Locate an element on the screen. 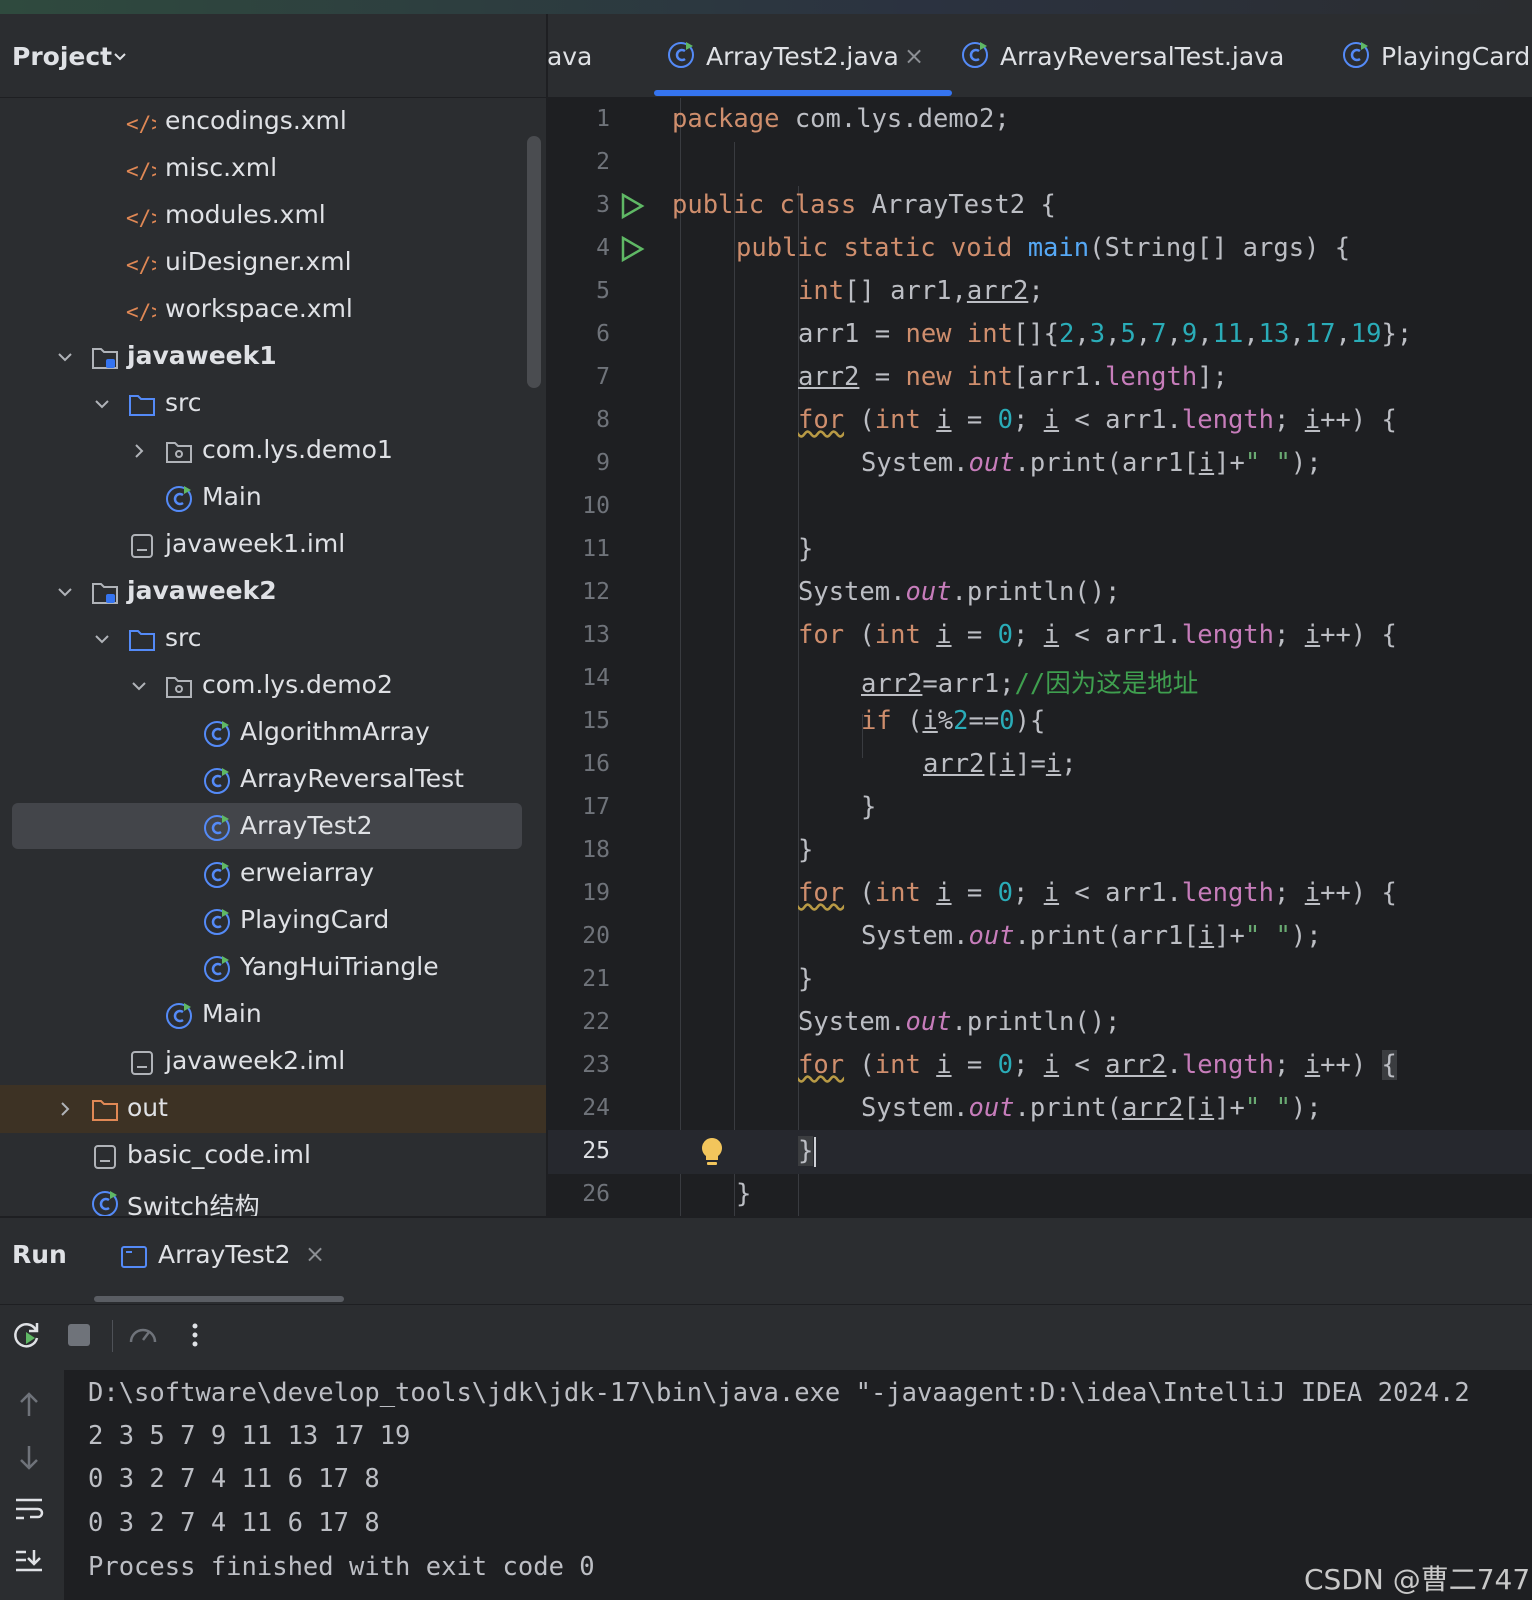  console-line: 2 3 5 7 9 11 13 17 19 is located at coordinates (249, 1436).